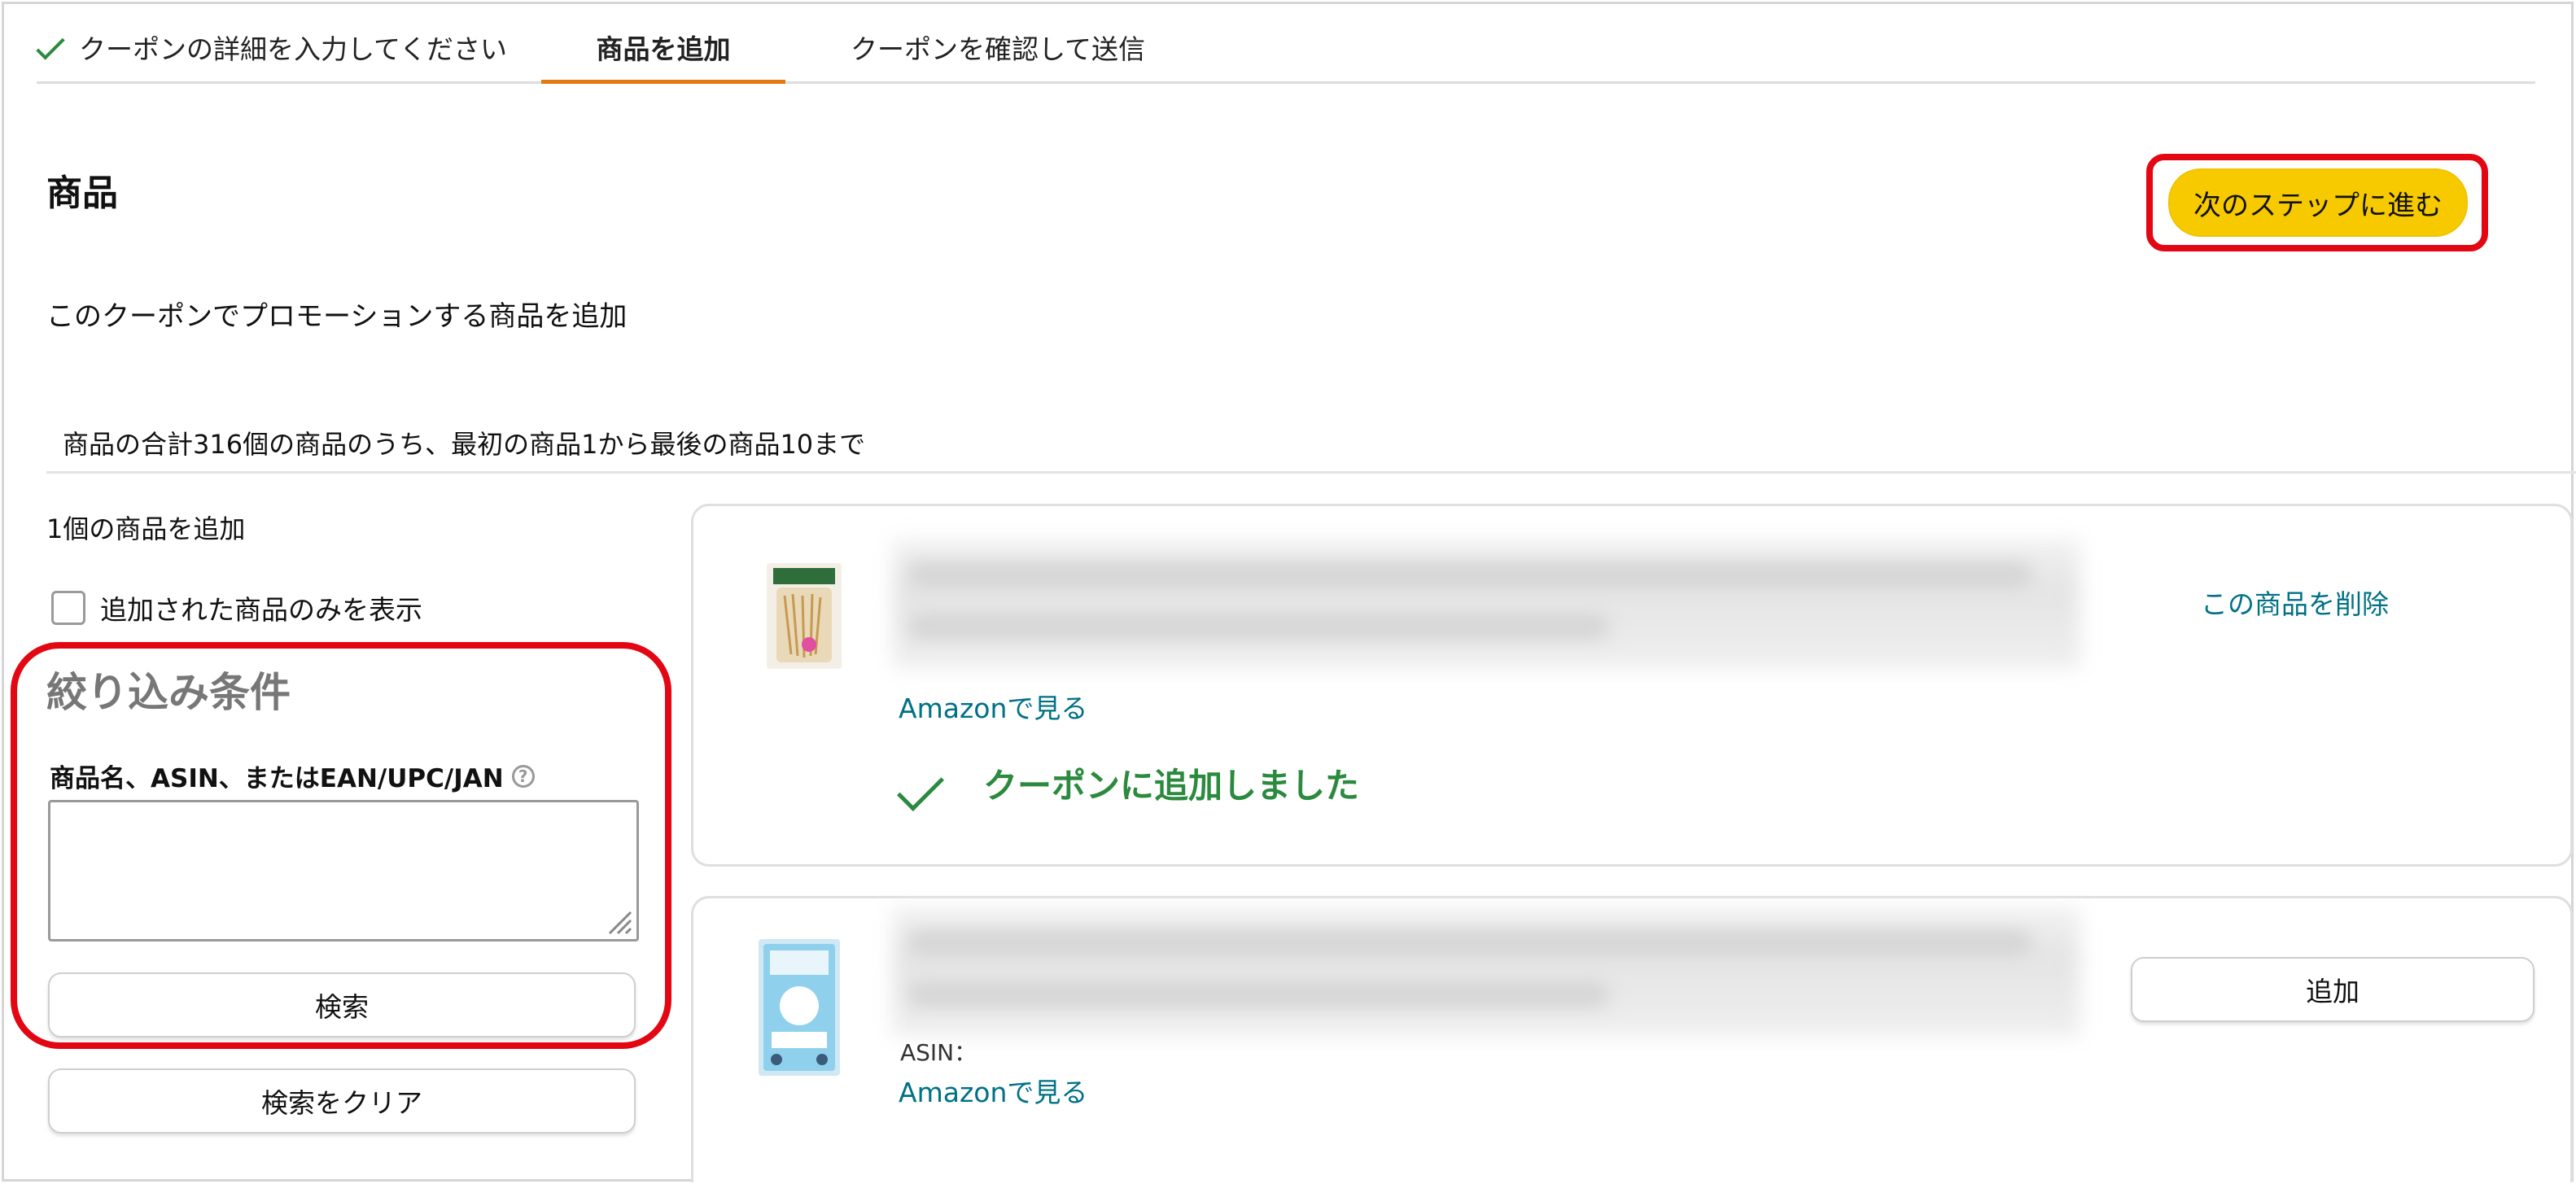 The image size is (2576, 1184). I want to click on added-count-text: 1個の商品を追加, so click(146, 528).